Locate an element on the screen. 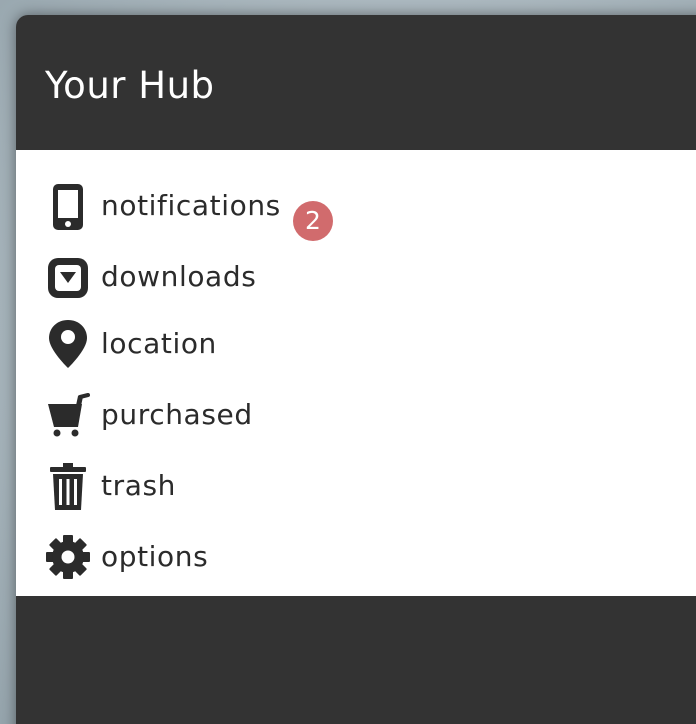  menu-item-label: downloads is located at coordinates (179, 276).